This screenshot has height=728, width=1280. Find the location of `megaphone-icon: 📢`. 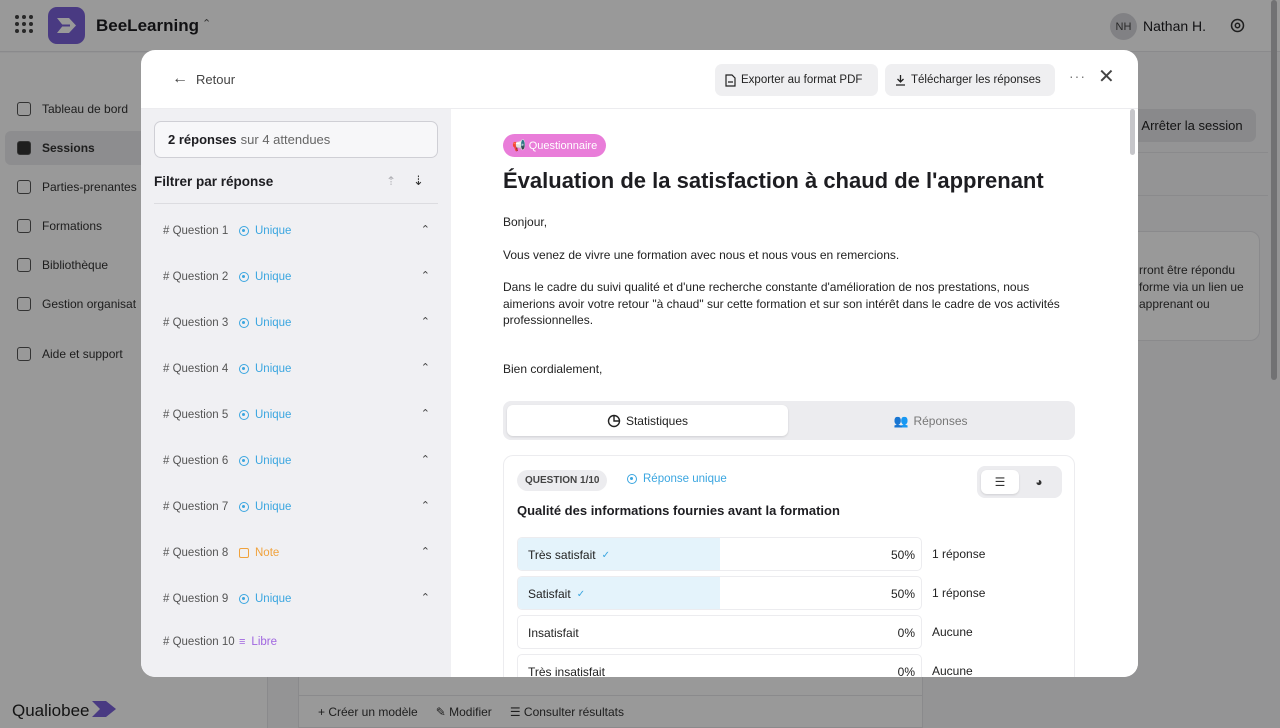

megaphone-icon: 📢 is located at coordinates (519, 146).